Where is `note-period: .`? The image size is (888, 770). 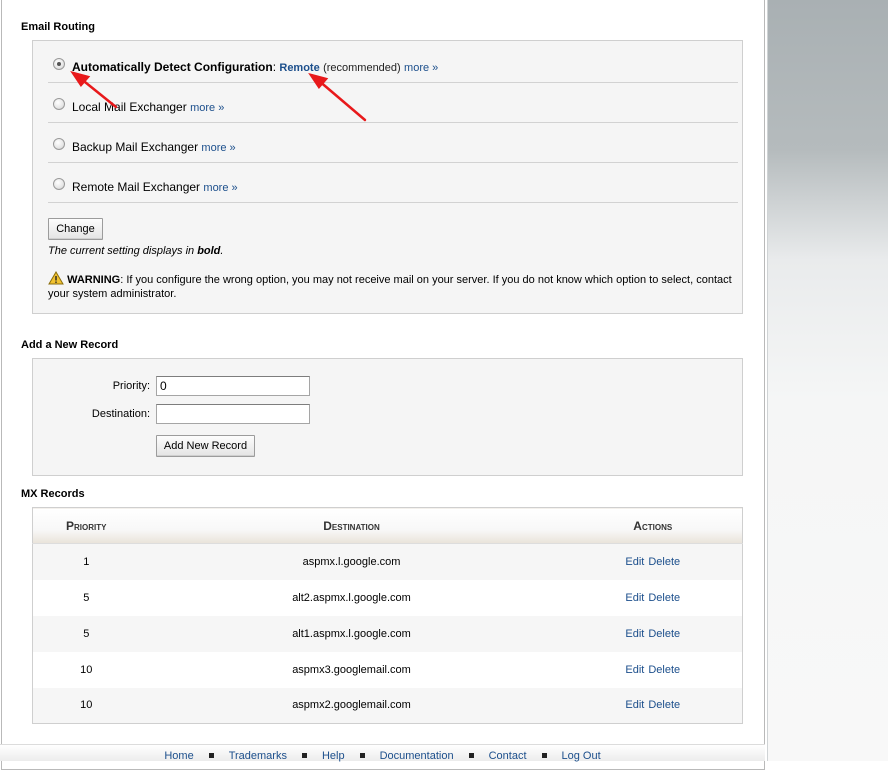 note-period: . is located at coordinates (222, 251).